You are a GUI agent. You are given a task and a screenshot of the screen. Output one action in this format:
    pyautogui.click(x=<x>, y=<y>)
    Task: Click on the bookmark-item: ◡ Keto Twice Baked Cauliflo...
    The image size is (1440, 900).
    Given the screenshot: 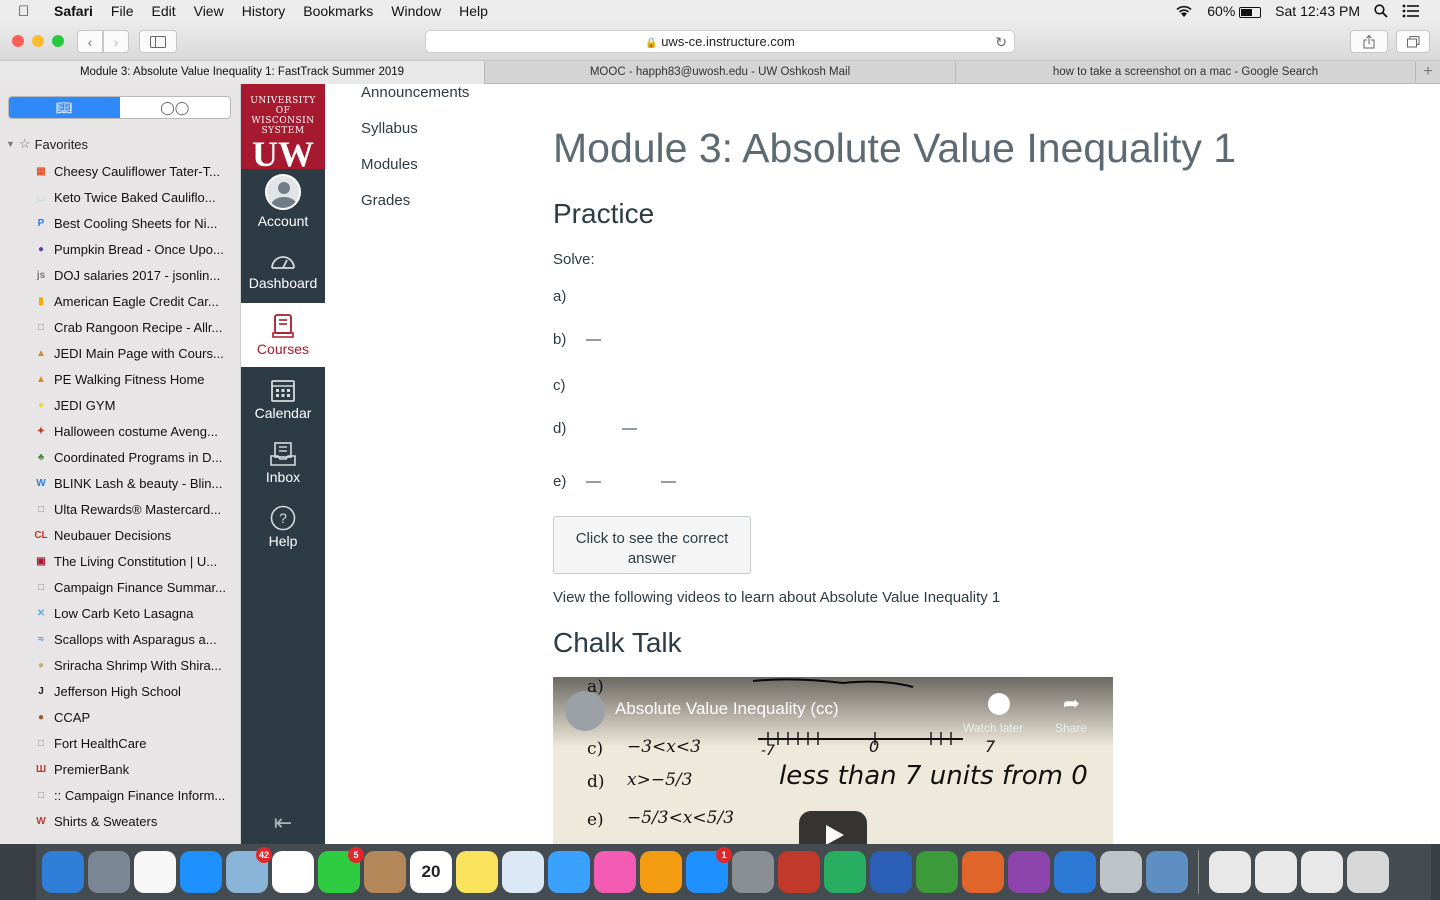 What is the action you would take?
    pyautogui.click(x=134, y=197)
    